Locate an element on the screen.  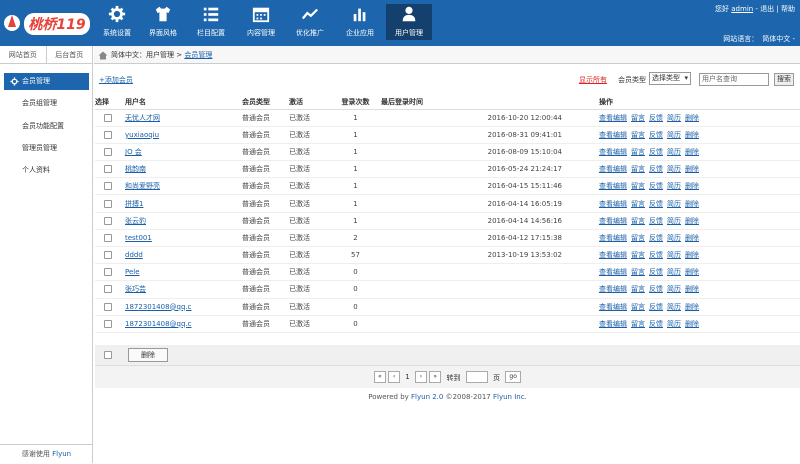
language-selector: 网站语言： 简体中文 - is located at coordinates (759, 39).